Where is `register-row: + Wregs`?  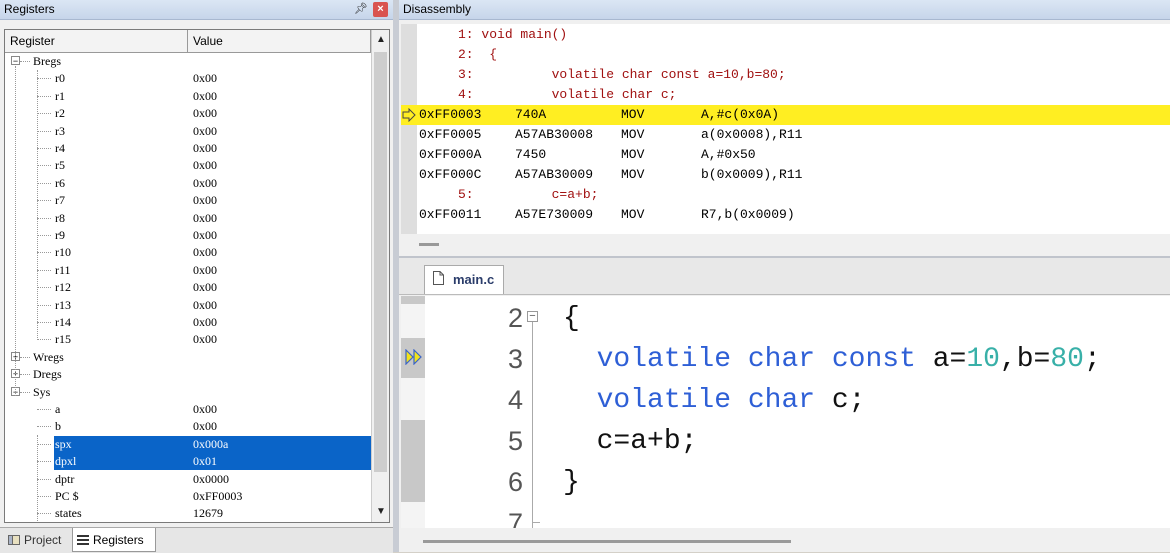
register-row: + Wregs is located at coordinates (188, 357).